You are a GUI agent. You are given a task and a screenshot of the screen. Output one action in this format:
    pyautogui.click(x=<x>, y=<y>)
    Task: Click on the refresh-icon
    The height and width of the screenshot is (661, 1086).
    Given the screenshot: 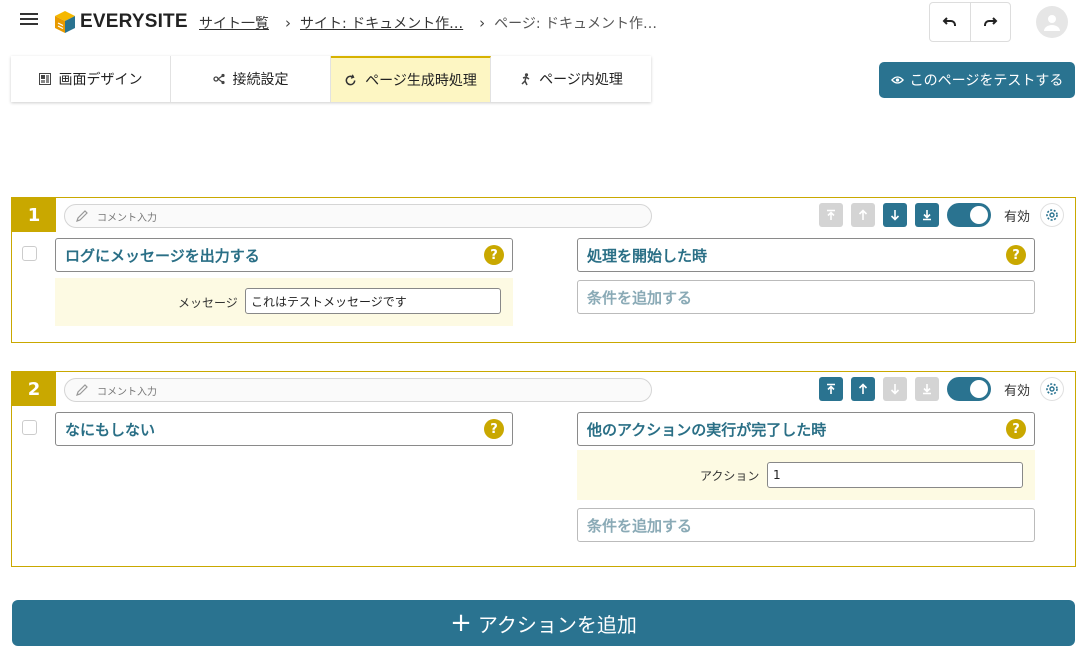 What is the action you would take?
    pyautogui.click(x=350, y=80)
    